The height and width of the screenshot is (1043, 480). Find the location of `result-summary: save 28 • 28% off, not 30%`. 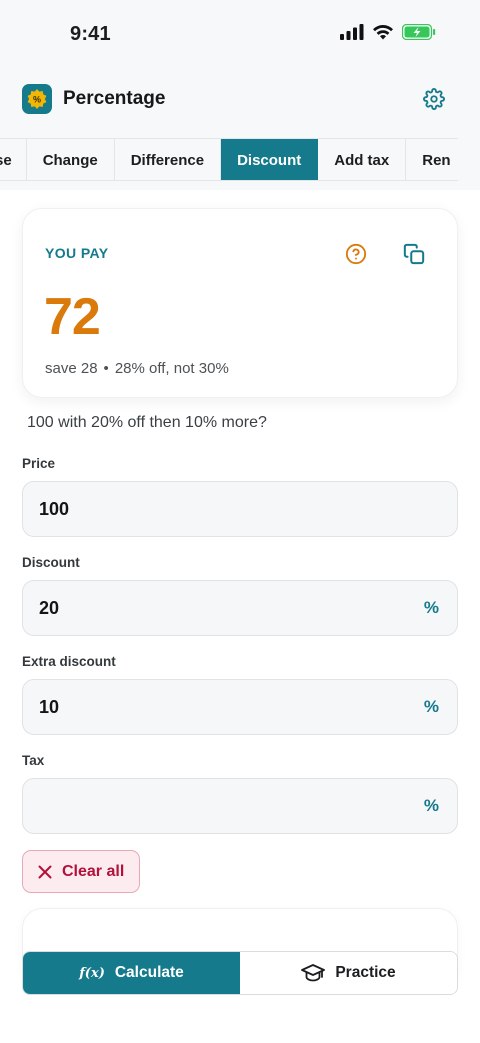

result-summary: save 28 • 28% off, not 30% is located at coordinates (137, 368).